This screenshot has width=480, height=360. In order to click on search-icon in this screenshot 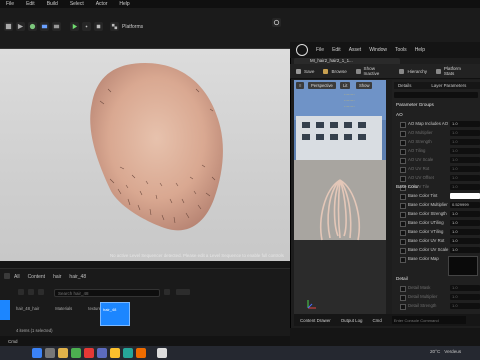, I will do `click(50, 353)`.